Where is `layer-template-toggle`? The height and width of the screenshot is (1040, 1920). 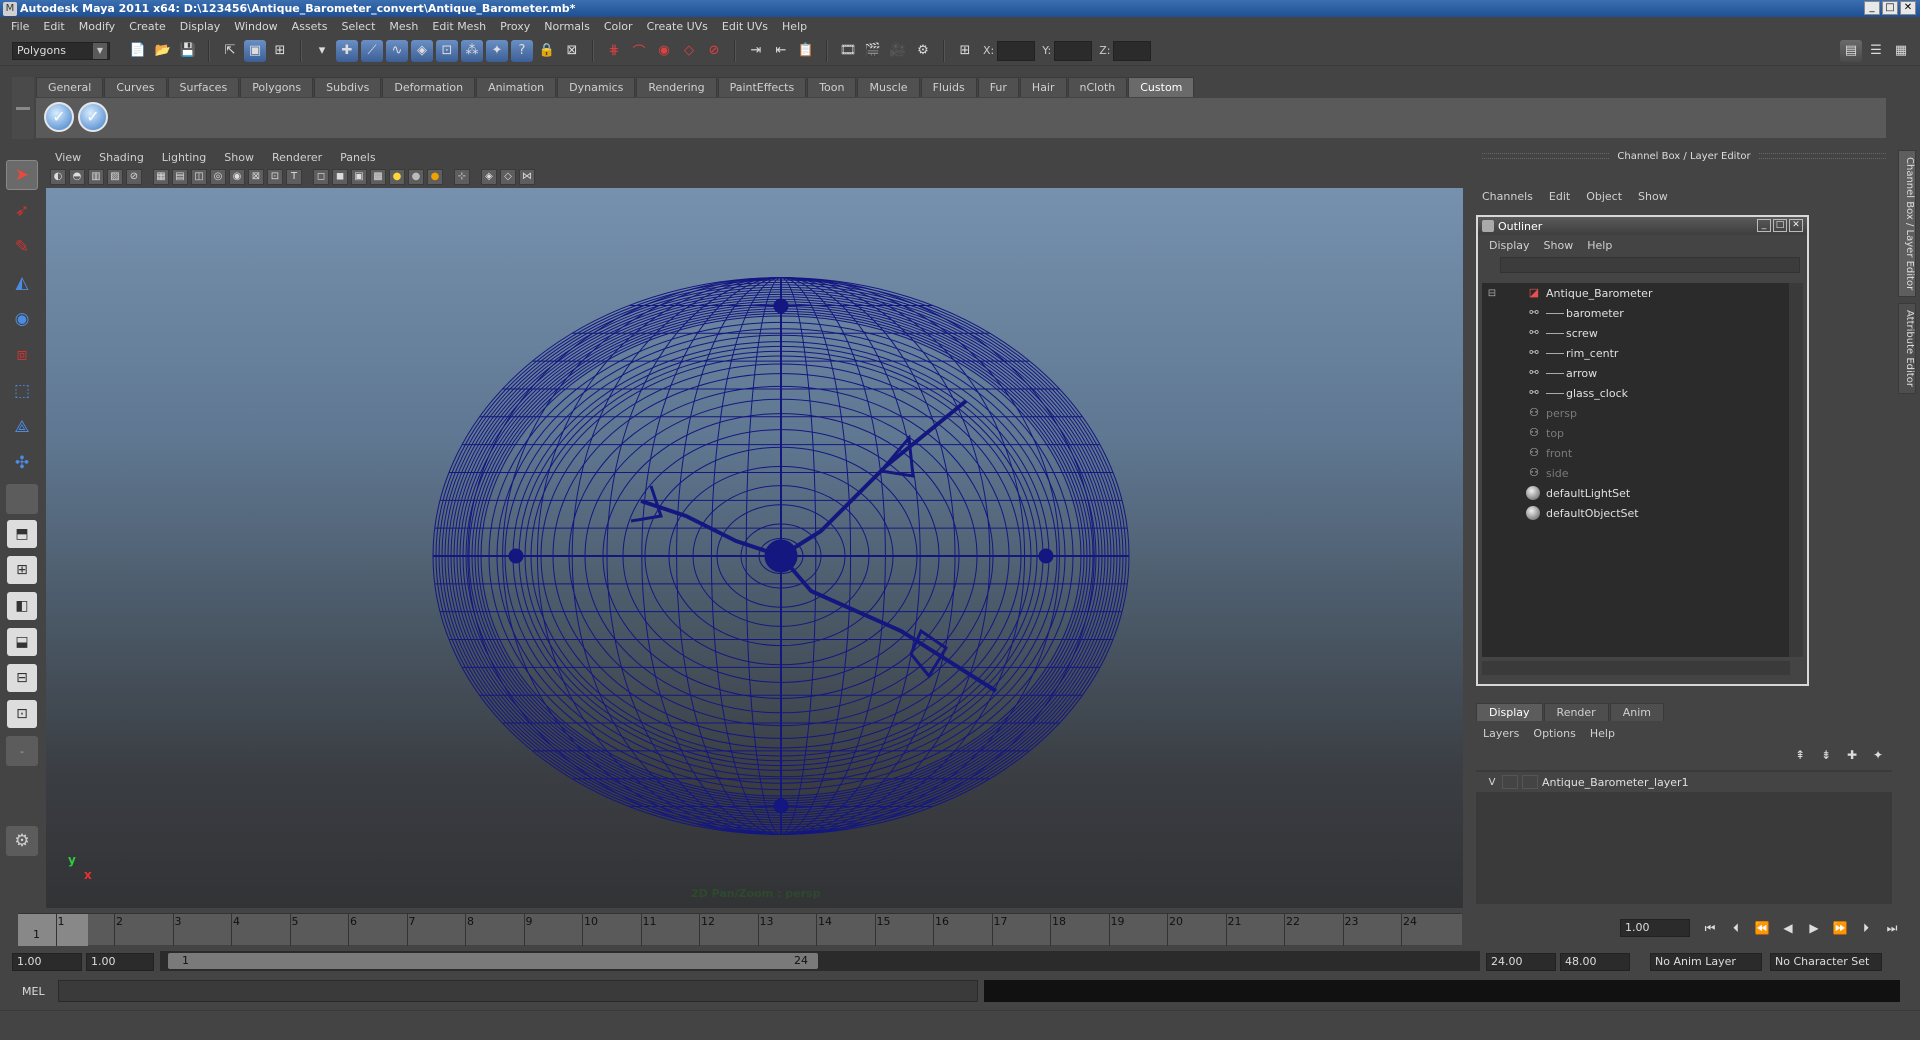
layer-template-toggle is located at coordinates (1510, 782).